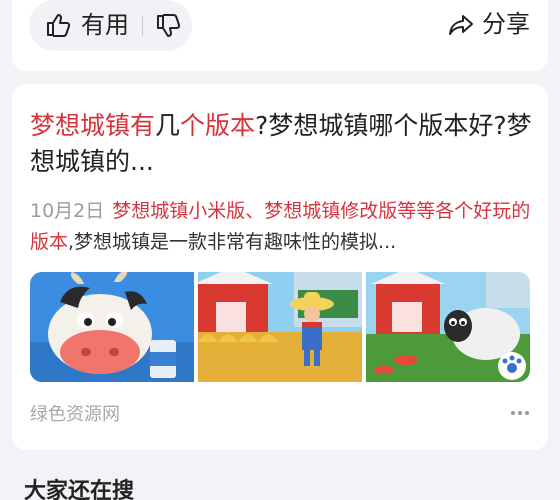 The height and width of the screenshot is (500, 560). Describe the element at coordinates (280, 35) in the screenshot. I see `feedback-card: 有用 分享` at that location.